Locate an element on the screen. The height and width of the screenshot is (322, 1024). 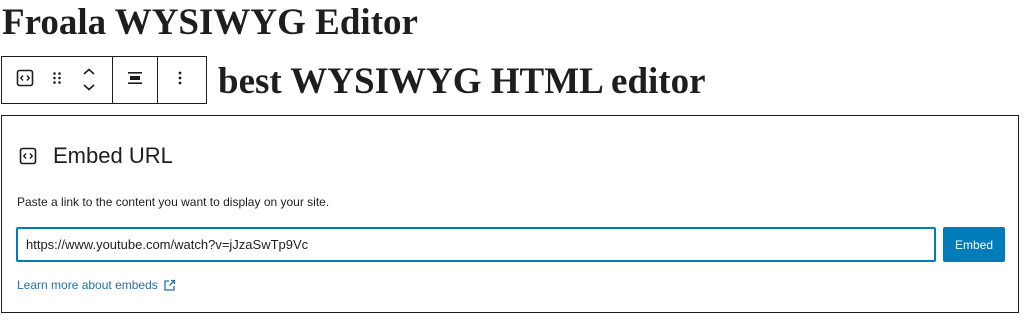
block-type-button is located at coordinates (25, 80).